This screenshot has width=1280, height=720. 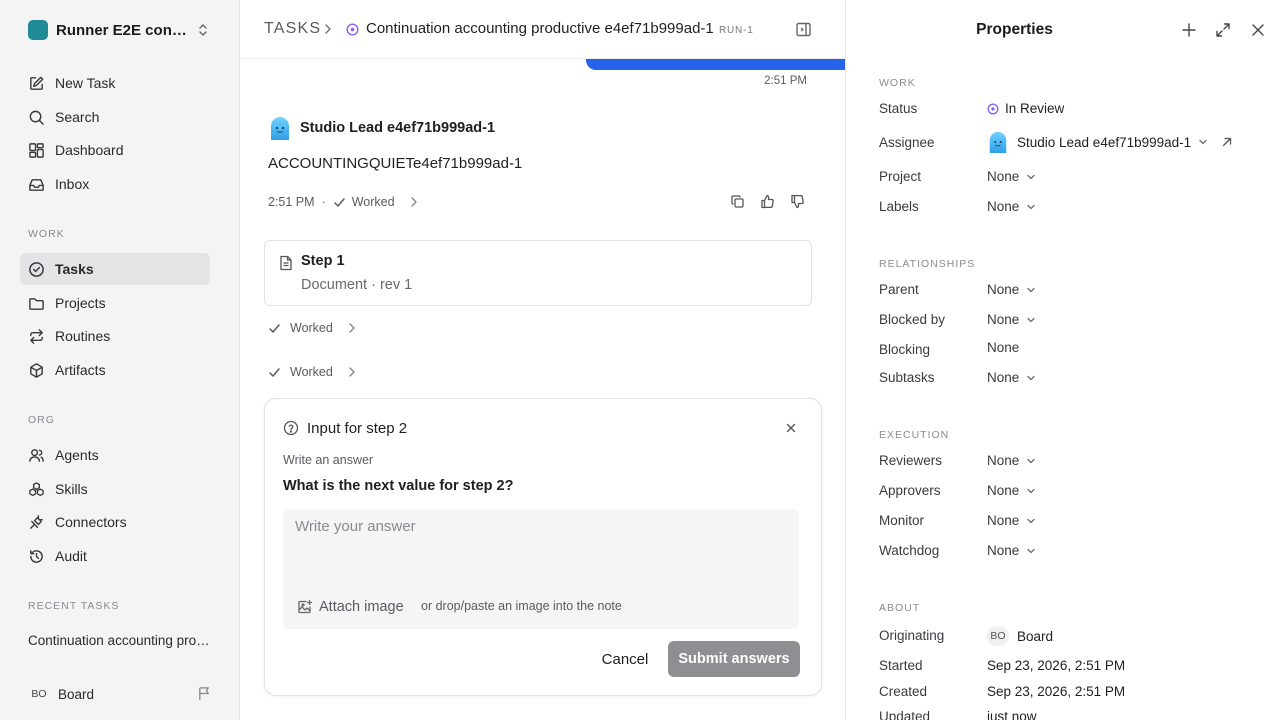 I want to click on plug-icon, so click(x=36, y=522).